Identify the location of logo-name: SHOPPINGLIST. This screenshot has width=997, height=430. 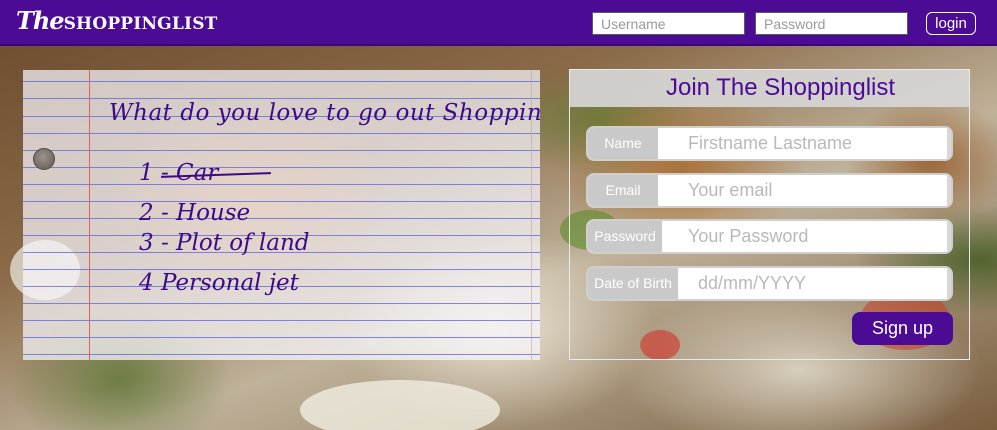
(140, 24).